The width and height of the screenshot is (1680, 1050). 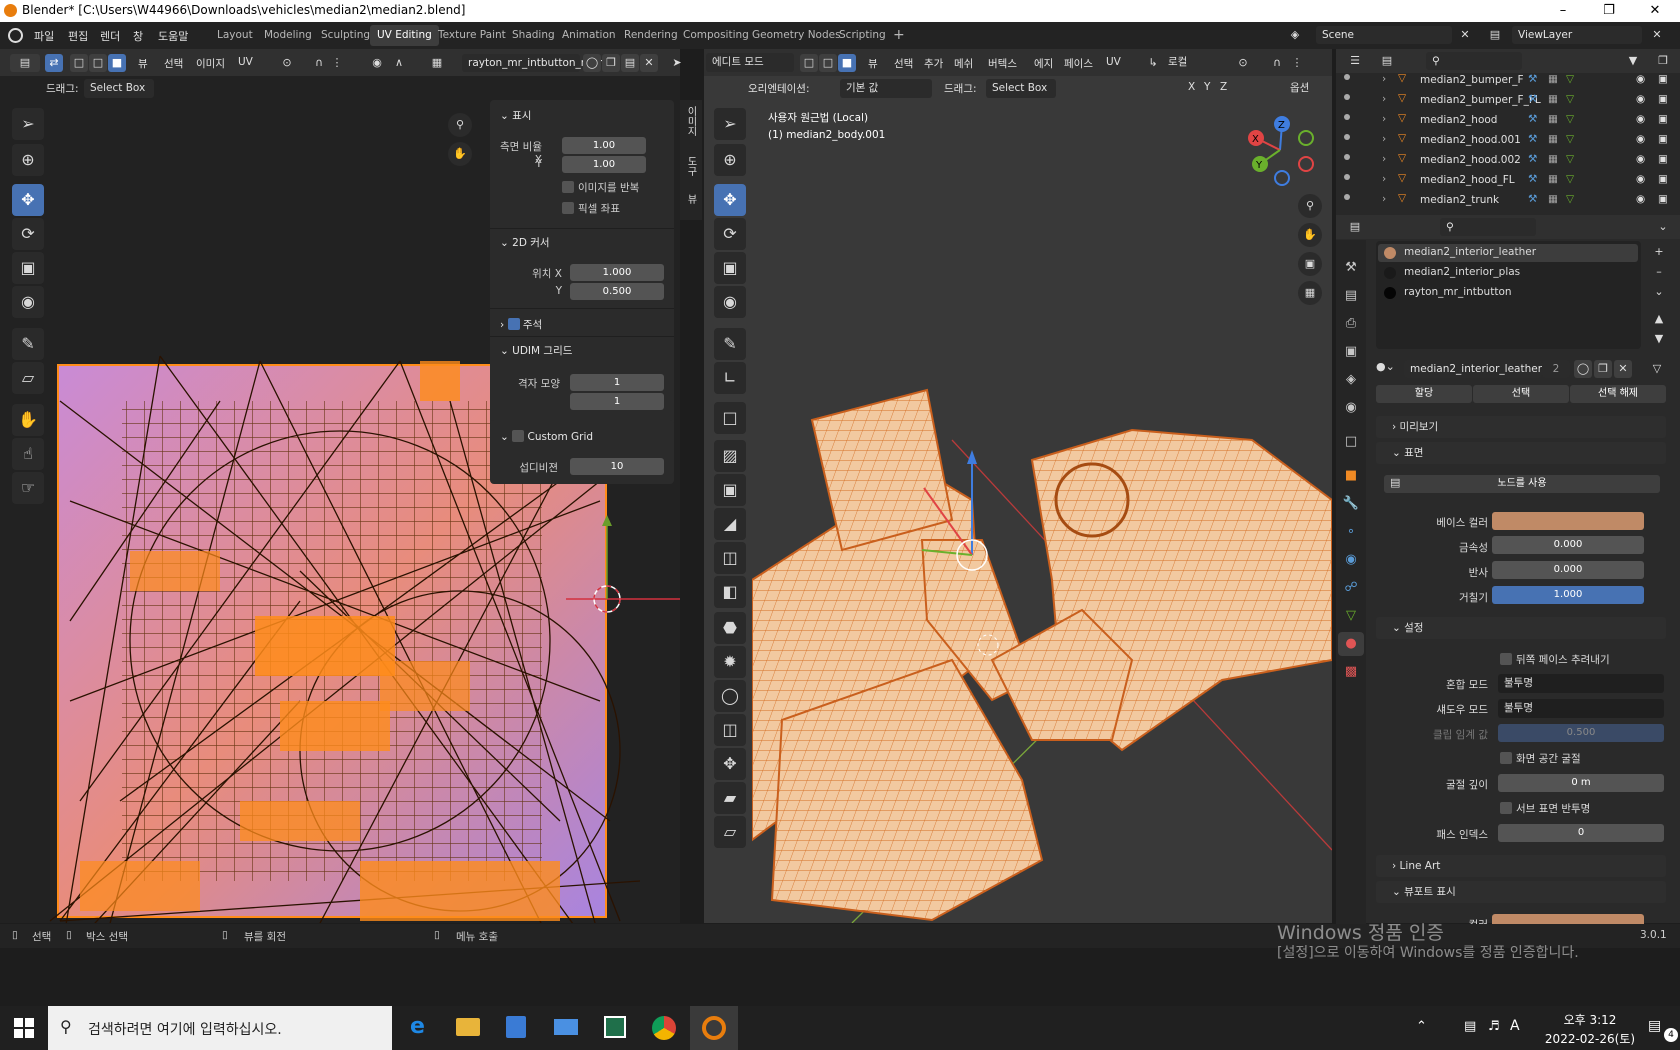 I want to click on vp-snap-target-icon: ⋮, so click(x=1297, y=63).